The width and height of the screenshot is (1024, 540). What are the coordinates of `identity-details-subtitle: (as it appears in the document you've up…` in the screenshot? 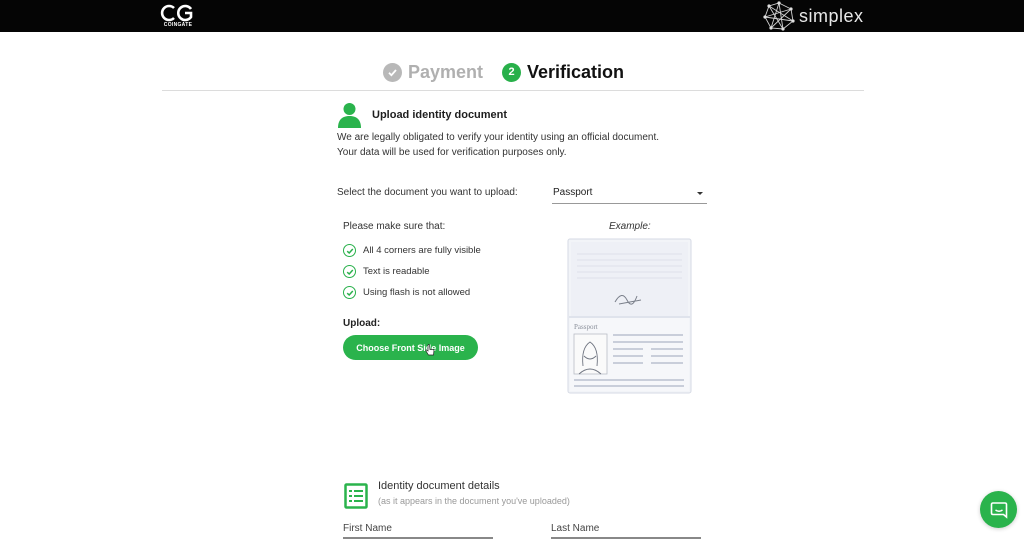 It's located at (474, 501).